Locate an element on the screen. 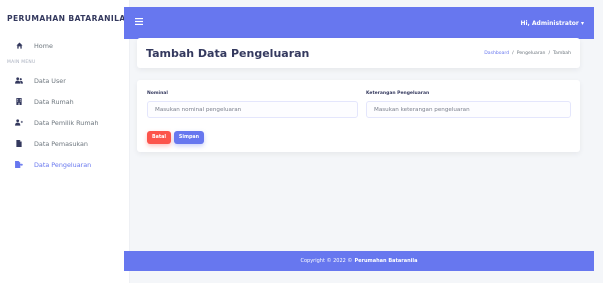 The image size is (603, 283). sidebar-item-label: Data Rumah is located at coordinates (54, 101).